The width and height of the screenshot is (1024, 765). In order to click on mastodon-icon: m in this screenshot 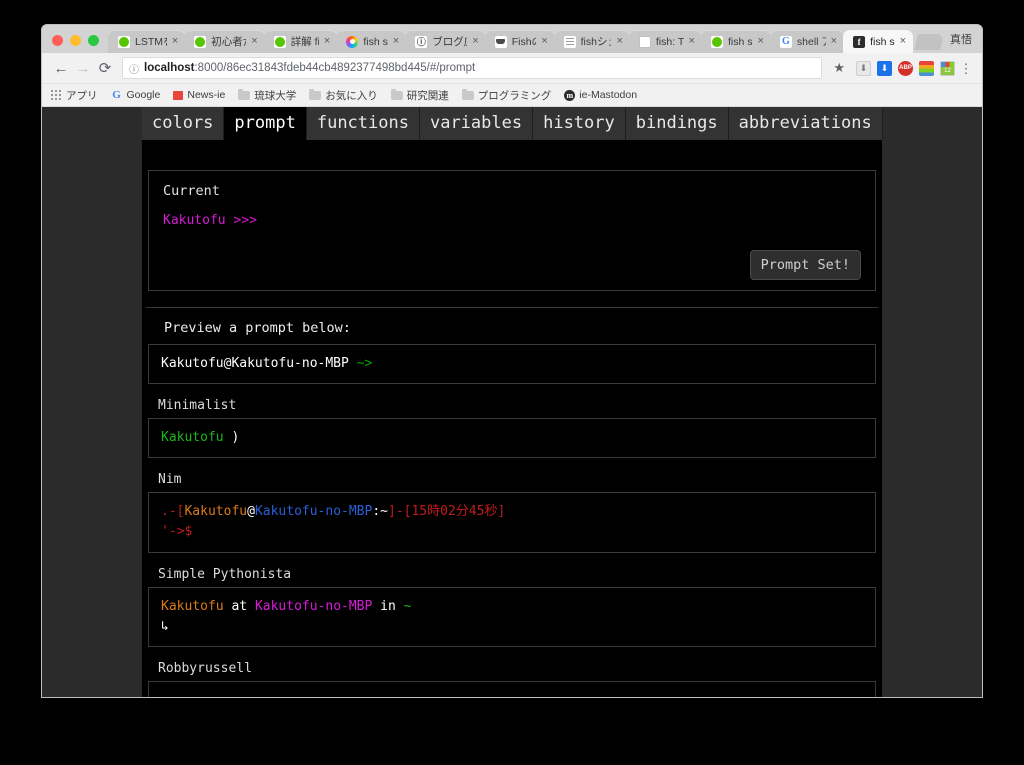, I will do `click(570, 95)`.